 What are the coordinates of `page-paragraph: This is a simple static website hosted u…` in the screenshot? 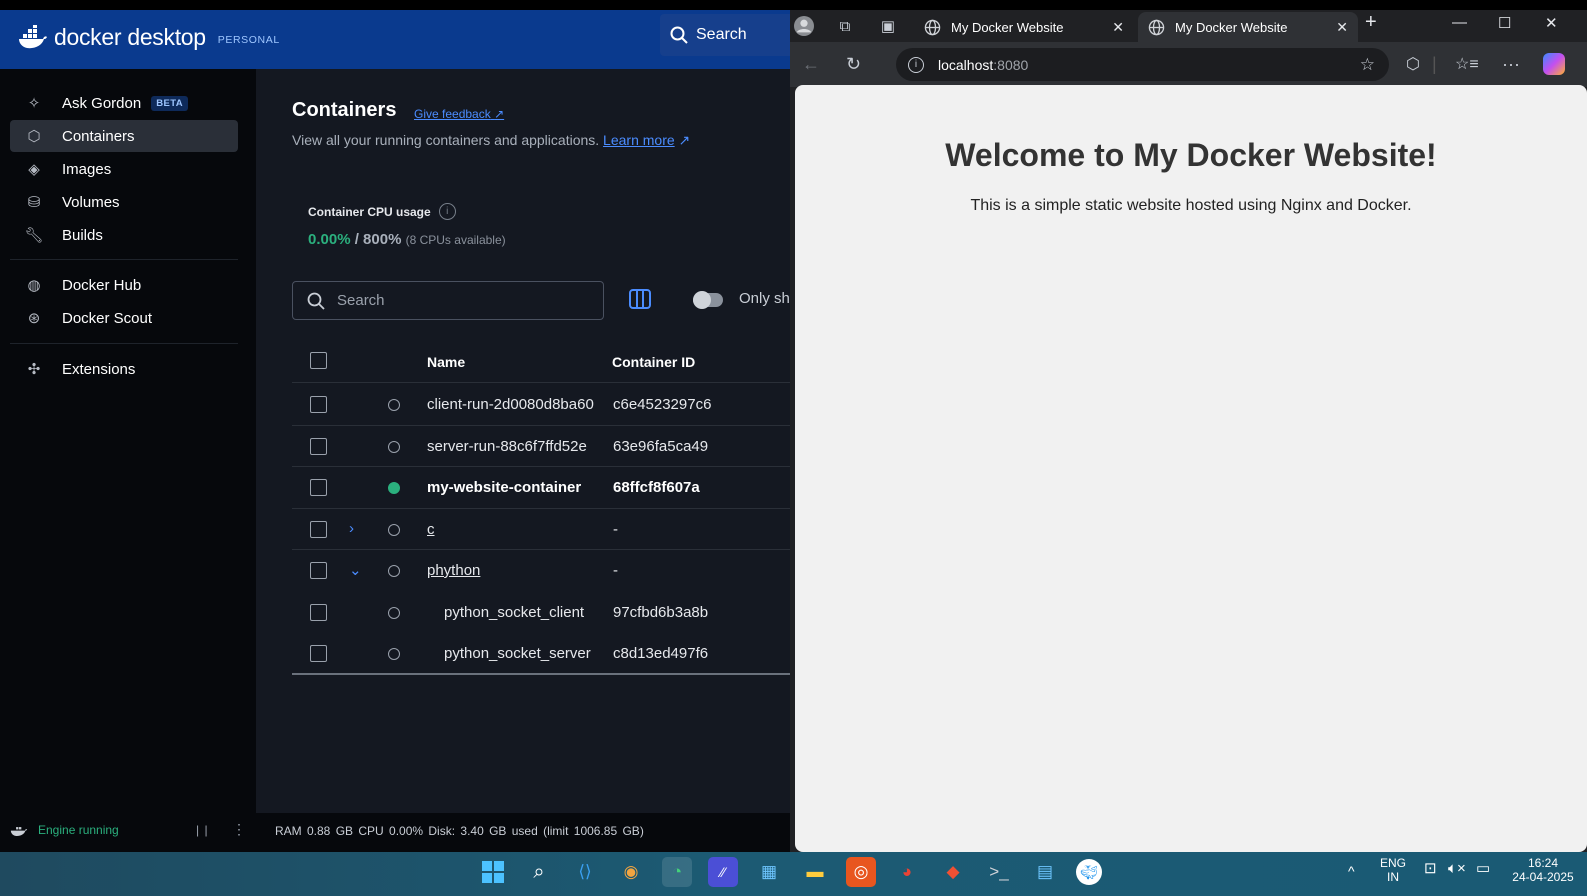 It's located at (1191, 205).